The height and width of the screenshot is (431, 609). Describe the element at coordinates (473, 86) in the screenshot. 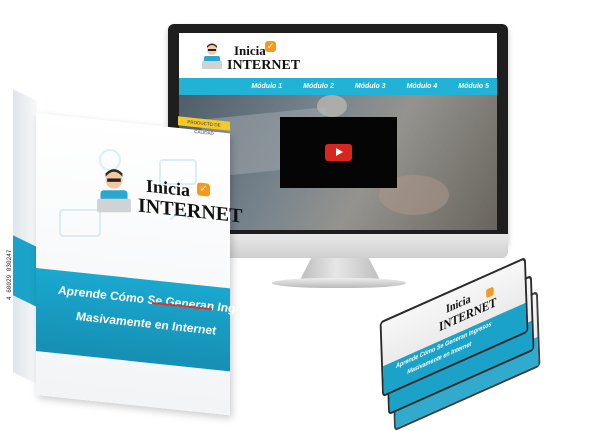

I see `nav-item-modulo-5: Módulo 5` at that location.